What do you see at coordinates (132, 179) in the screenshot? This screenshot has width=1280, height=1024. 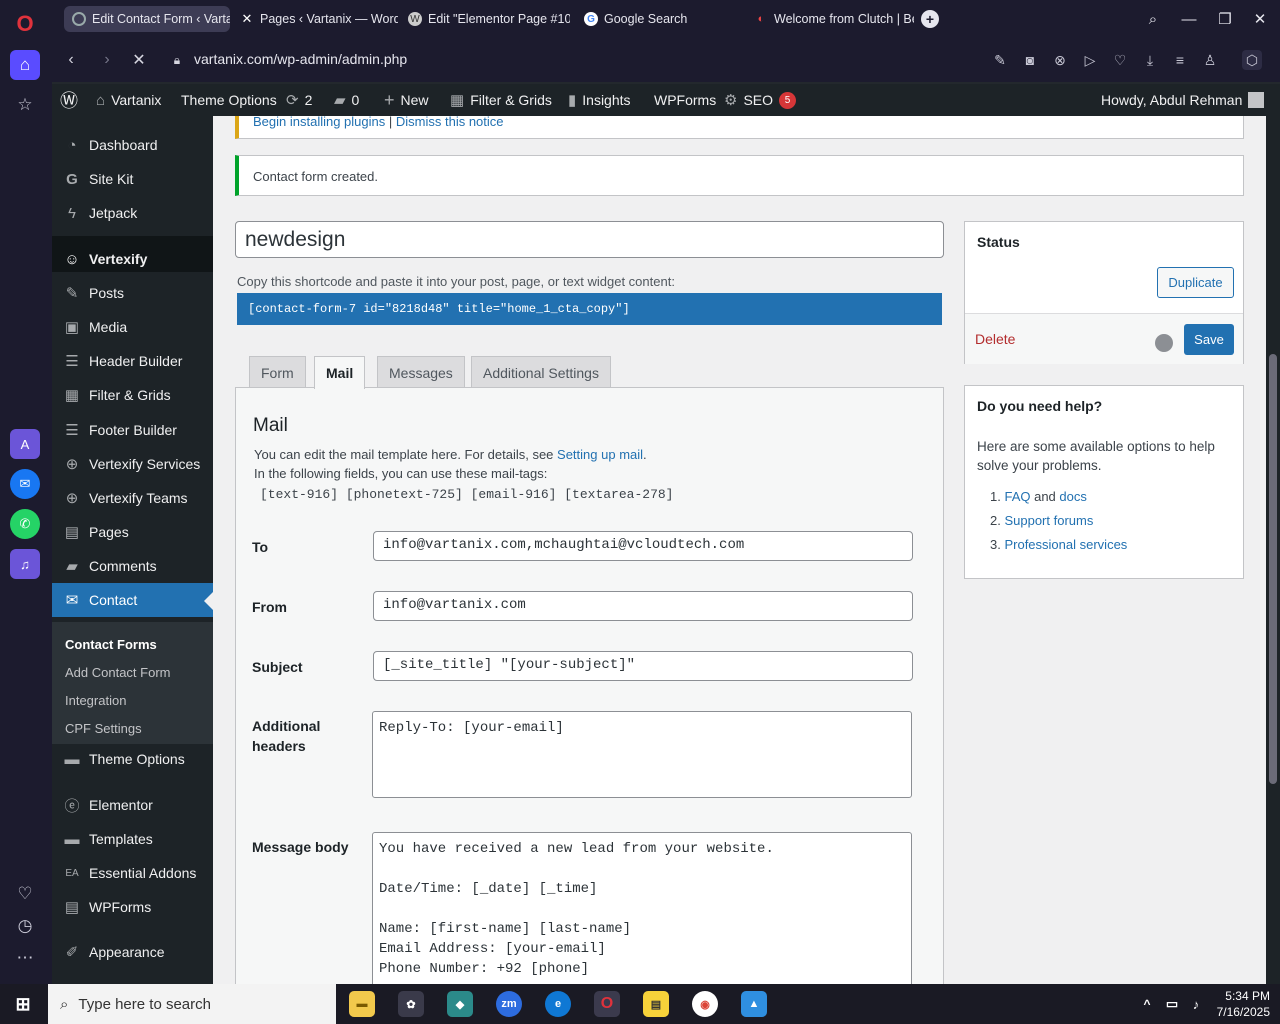 I see `menu-site-kit: G Site Kit` at bounding box center [132, 179].